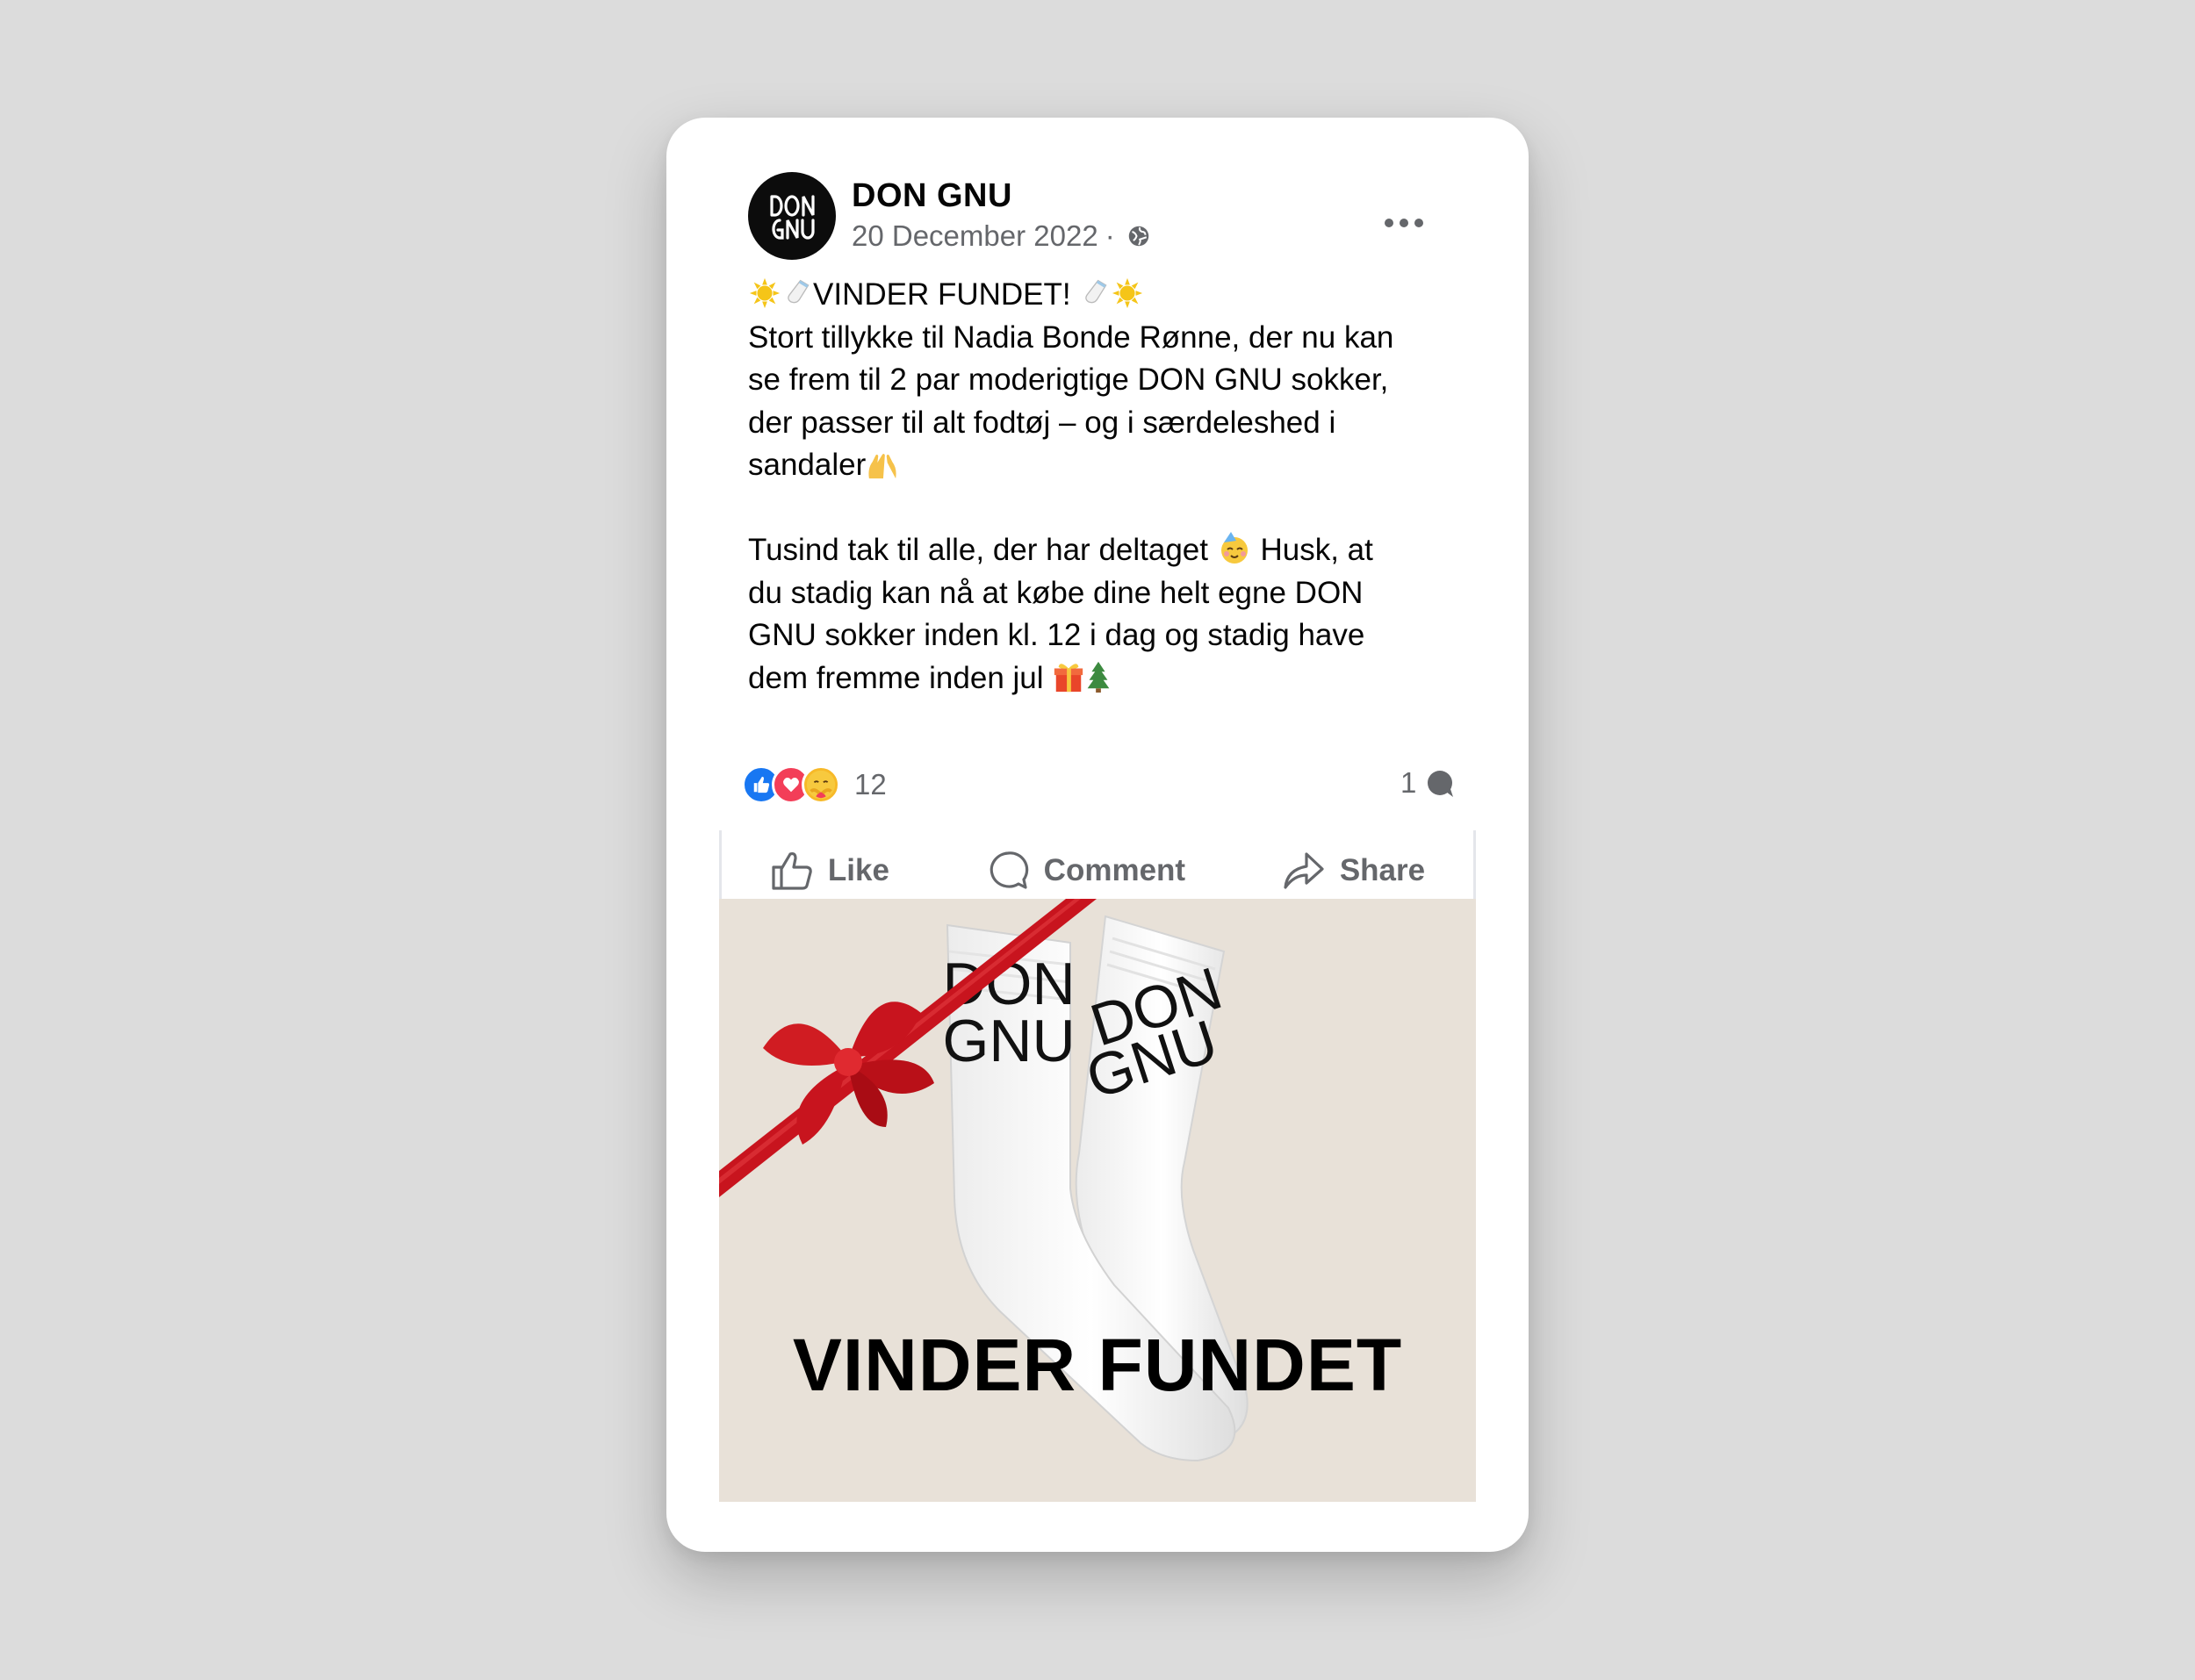  I want to click on comment-label: Comment, so click(1114, 870).